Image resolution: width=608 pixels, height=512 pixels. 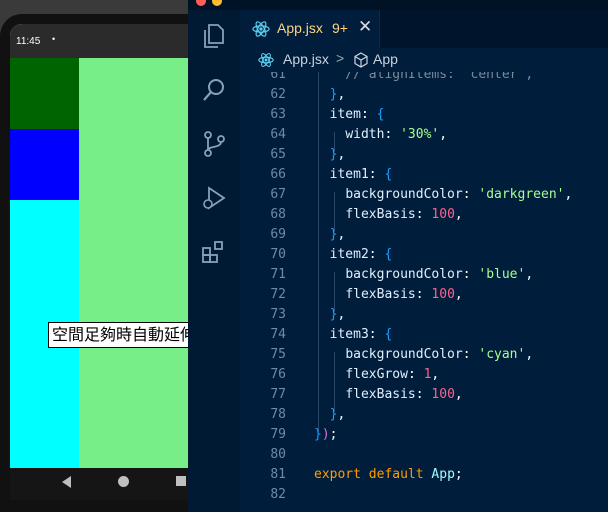 I want to click on code-line: 73 },, so click(x=424, y=315).